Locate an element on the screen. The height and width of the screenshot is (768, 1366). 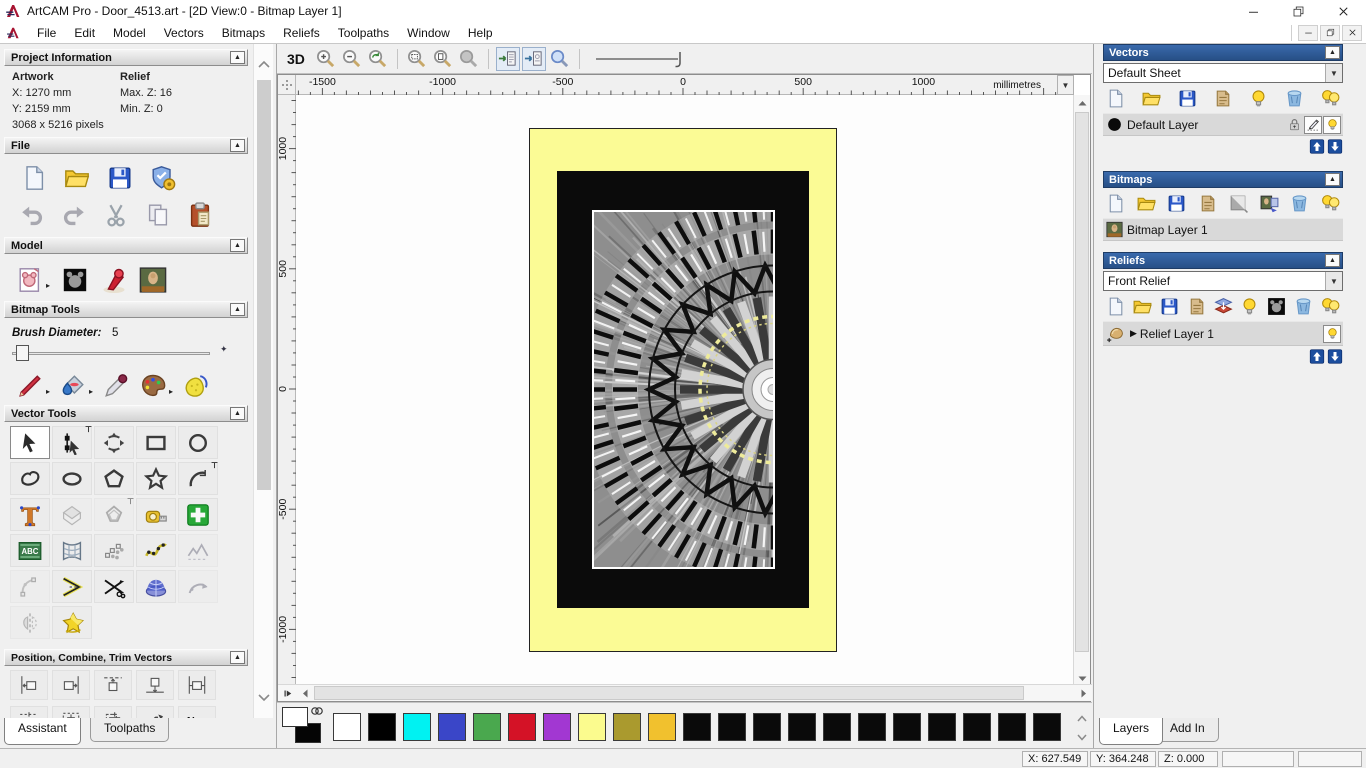
create-polyline-button is located at coordinates (30, 478).